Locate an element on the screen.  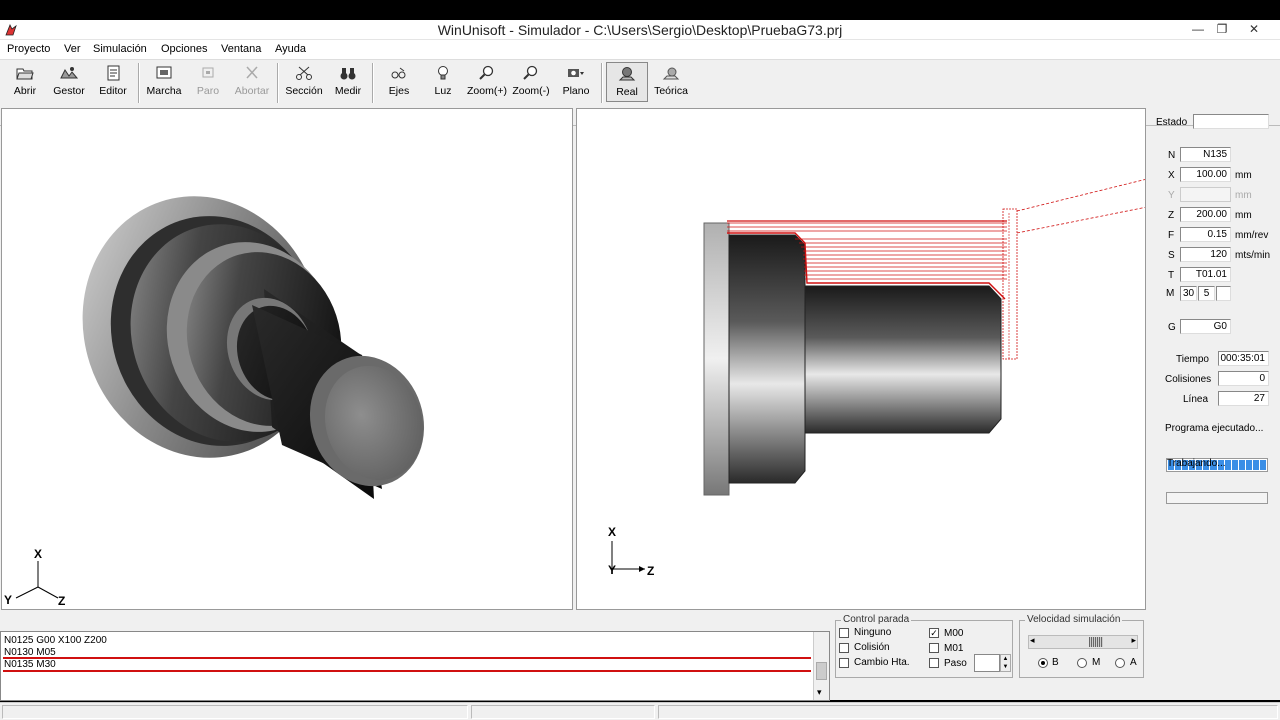
restore-button: ❐ is located at coordinates (1222, 30).